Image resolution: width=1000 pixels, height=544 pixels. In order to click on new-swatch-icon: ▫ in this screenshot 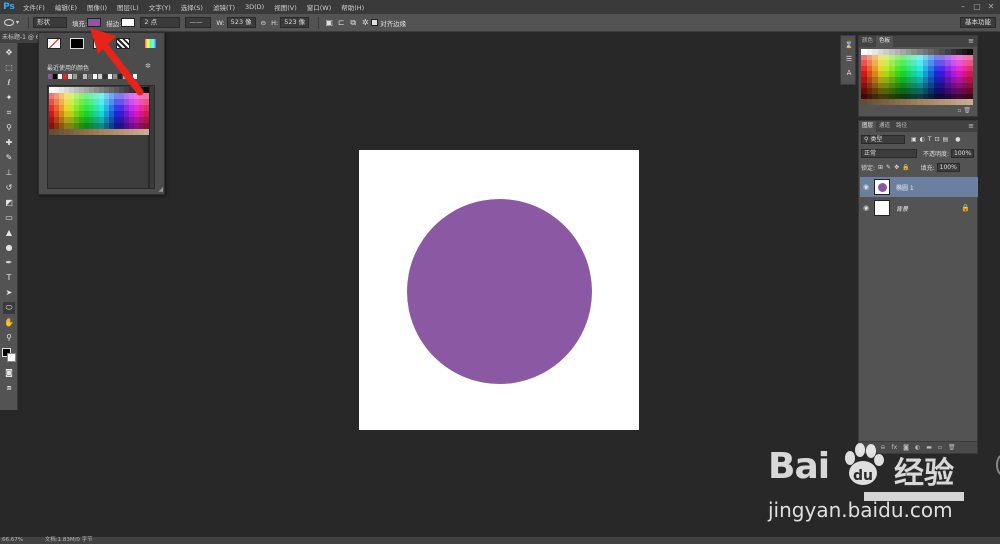, I will do `click(959, 110)`.